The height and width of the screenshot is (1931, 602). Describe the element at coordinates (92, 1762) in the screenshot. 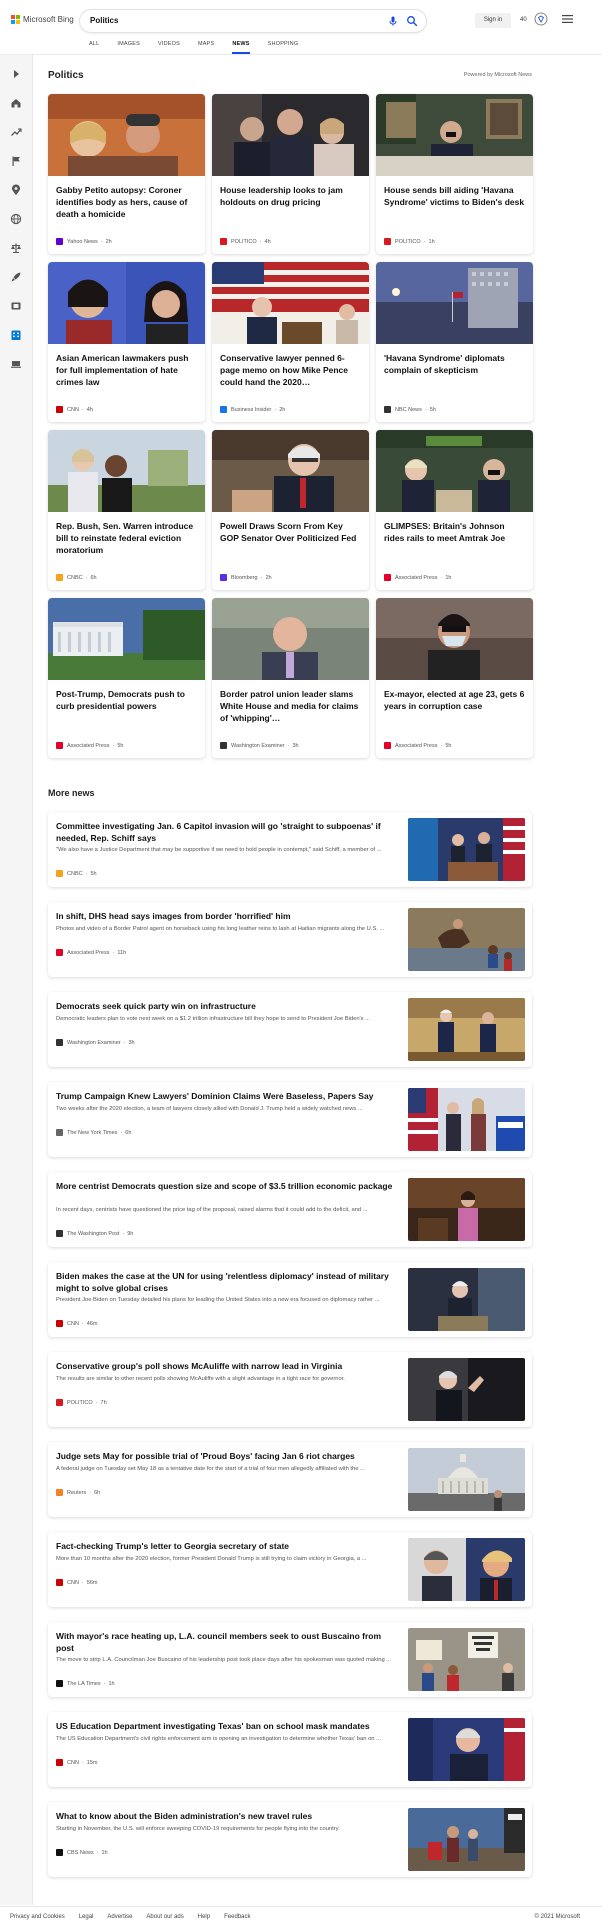

I see `source-age: 15m` at that location.